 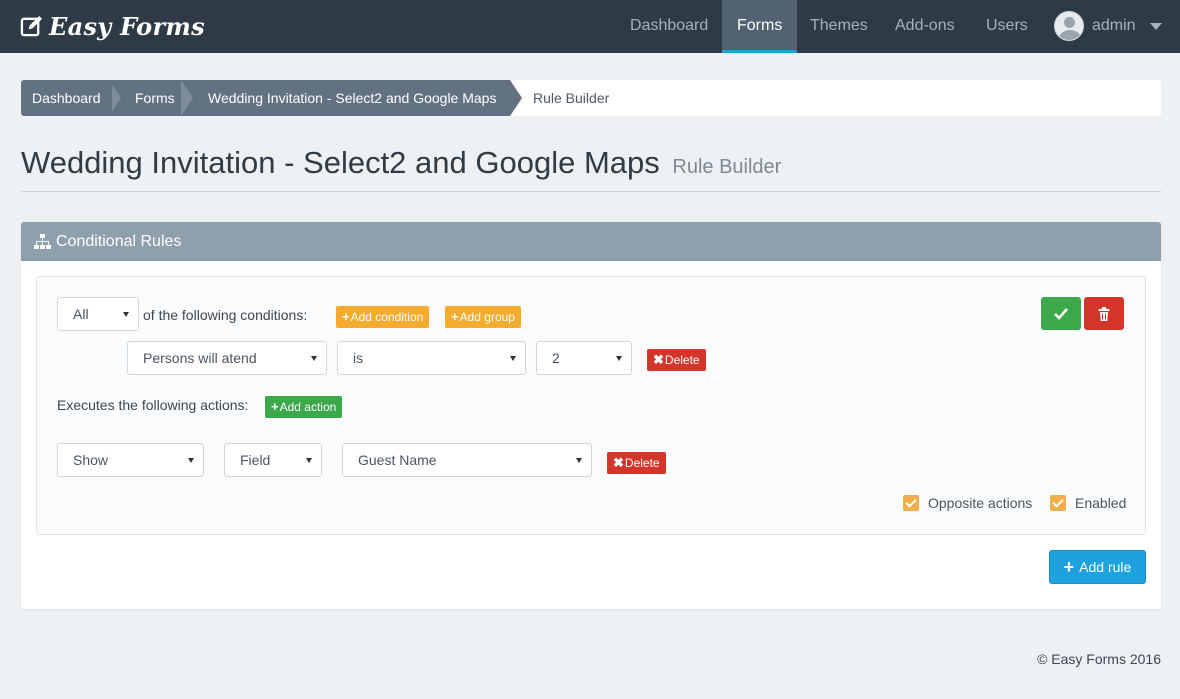 What do you see at coordinates (308, 407) in the screenshot?
I see `add-action-label: Add action` at bounding box center [308, 407].